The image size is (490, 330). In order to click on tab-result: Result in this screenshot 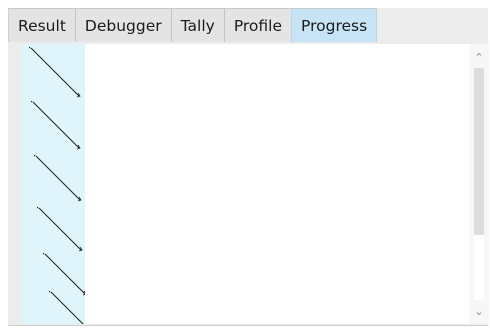, I will do `click(41, 25)`.